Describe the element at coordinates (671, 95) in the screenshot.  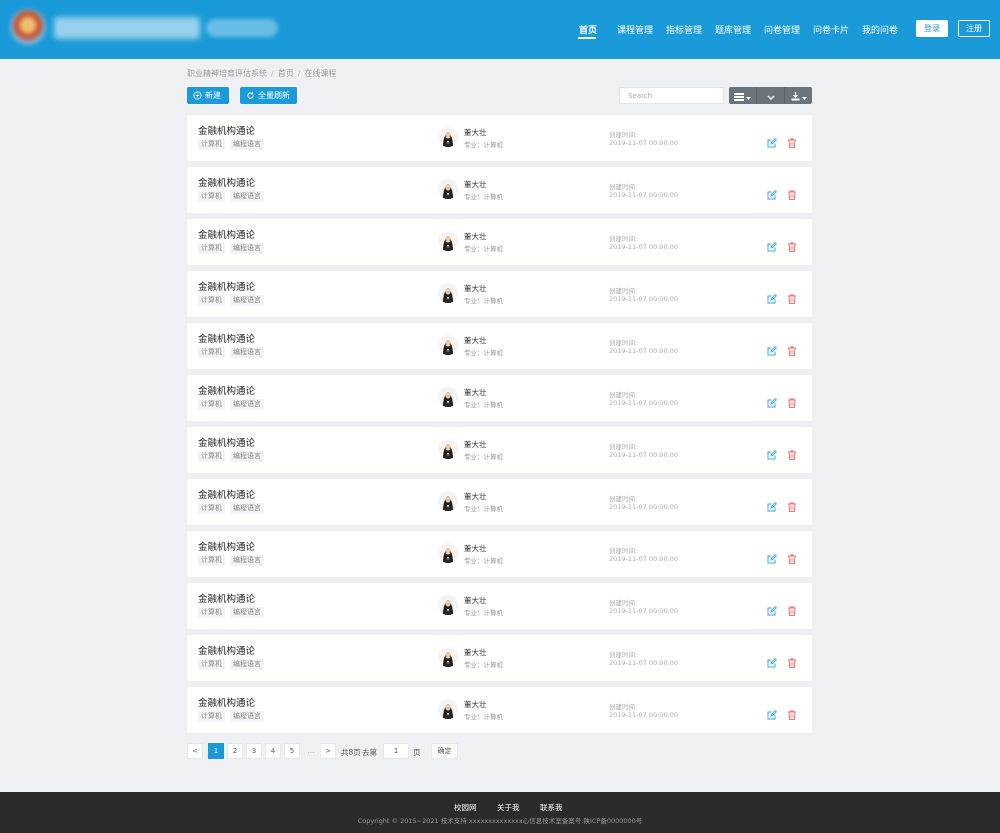
I see `search-input` at that location.